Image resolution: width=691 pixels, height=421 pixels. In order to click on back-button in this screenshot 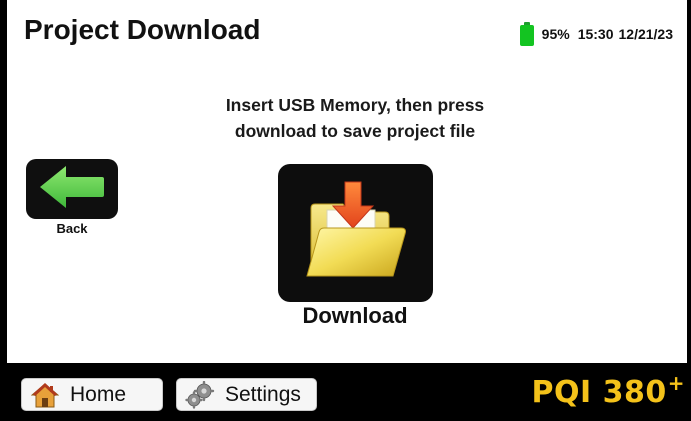, I will do `click(72, 189)`.